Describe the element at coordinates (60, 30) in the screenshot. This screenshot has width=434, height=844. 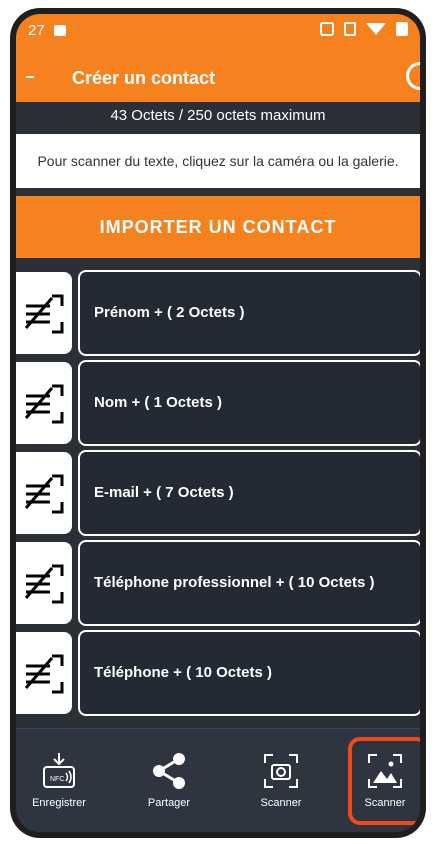
I see `image-notification-icon` at that location.